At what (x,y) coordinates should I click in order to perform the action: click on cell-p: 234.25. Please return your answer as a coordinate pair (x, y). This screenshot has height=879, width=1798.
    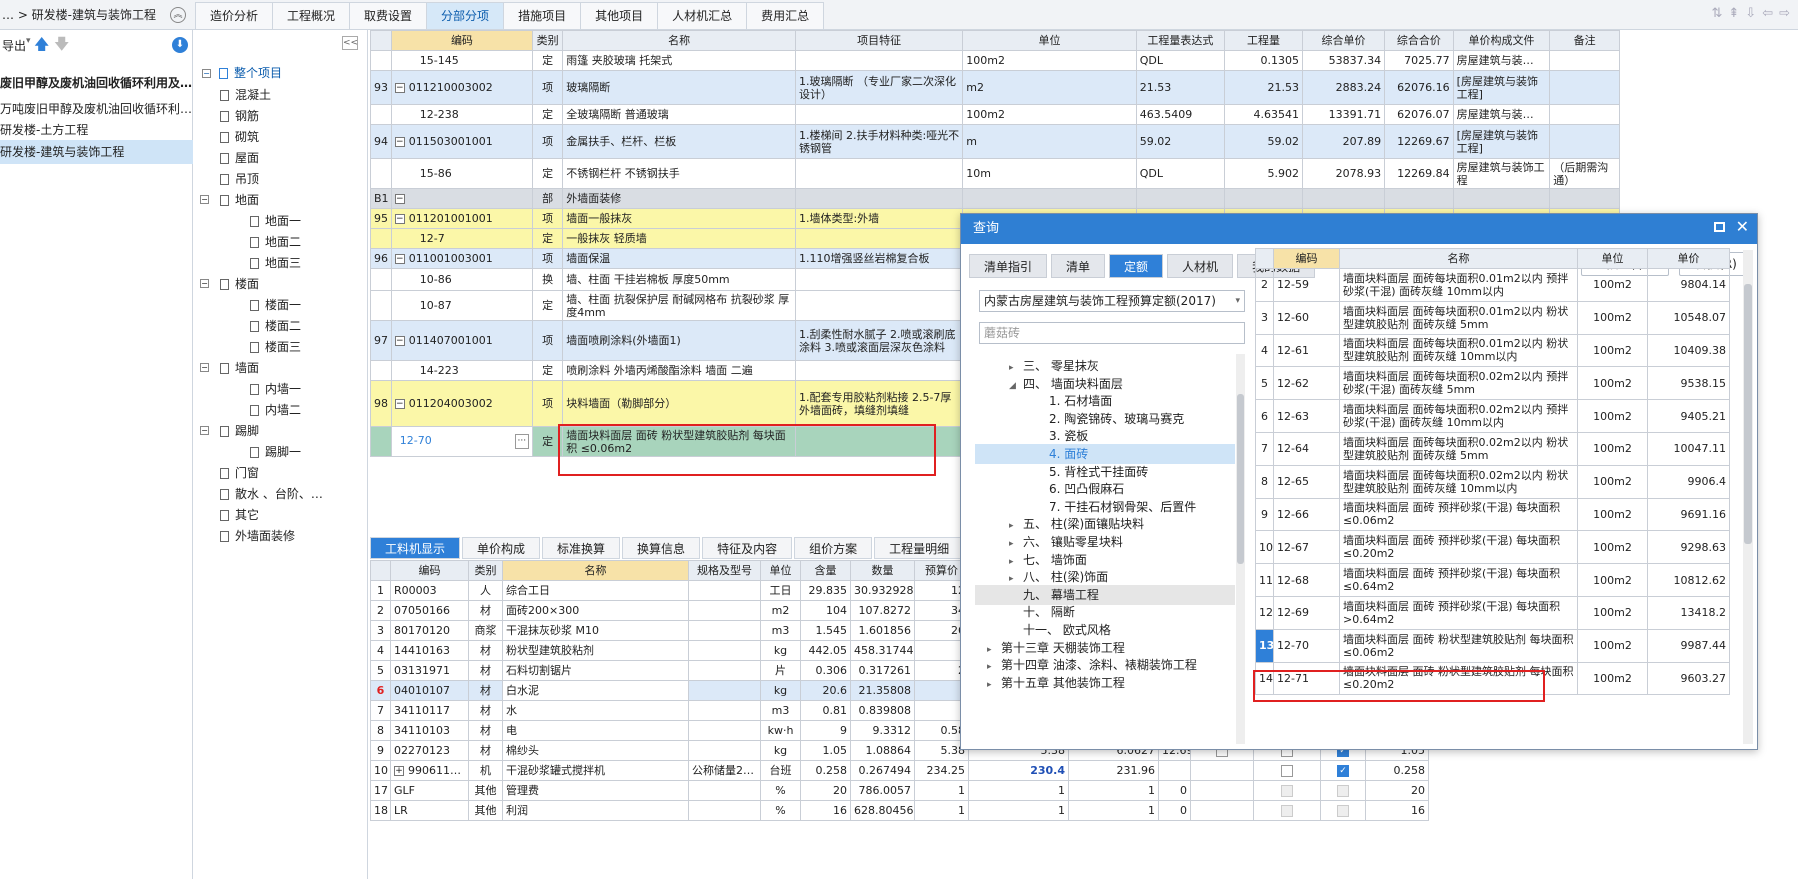
    Looking at the image, I should click on (941, 770).